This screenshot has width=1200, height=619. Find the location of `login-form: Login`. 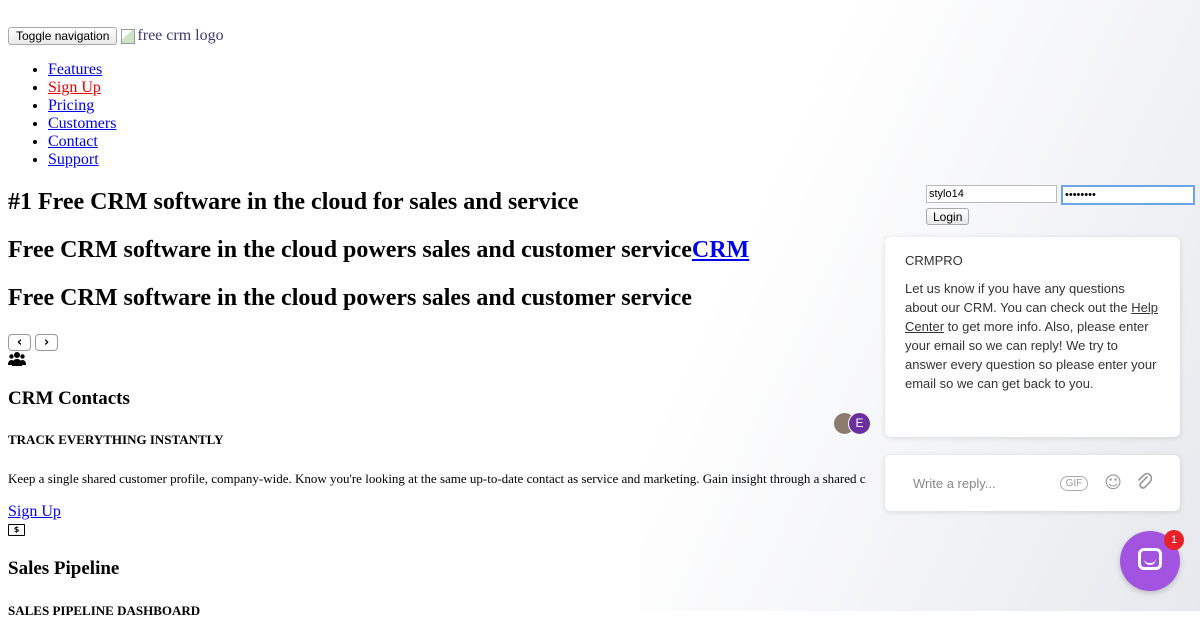

login-form: Login is located at coordinates (1060, 205).